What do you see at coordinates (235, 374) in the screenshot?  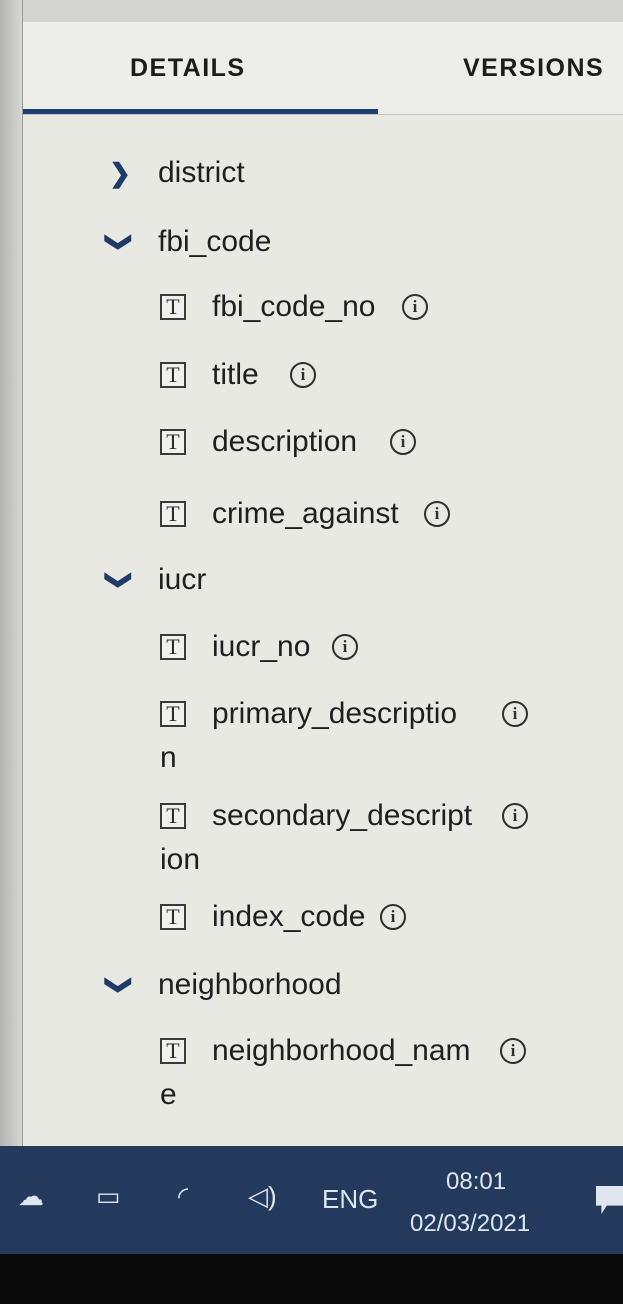 I see `field-label: title` at bounding box center [235, 374].